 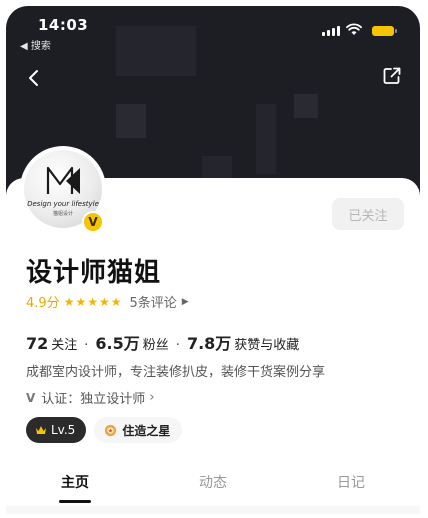 What do you see at coordinates (93, 399) in the screenshot?
I see `certification-text: 认证：独立设计师` at bounding box center [93, 399].